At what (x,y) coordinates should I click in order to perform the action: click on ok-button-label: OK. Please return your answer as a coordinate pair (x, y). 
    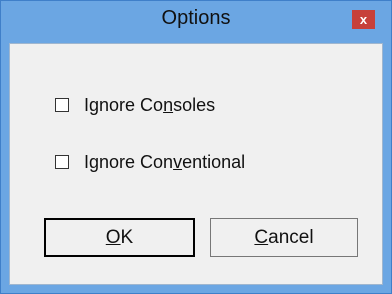
    Looking at the image, I should click on (119, 237).